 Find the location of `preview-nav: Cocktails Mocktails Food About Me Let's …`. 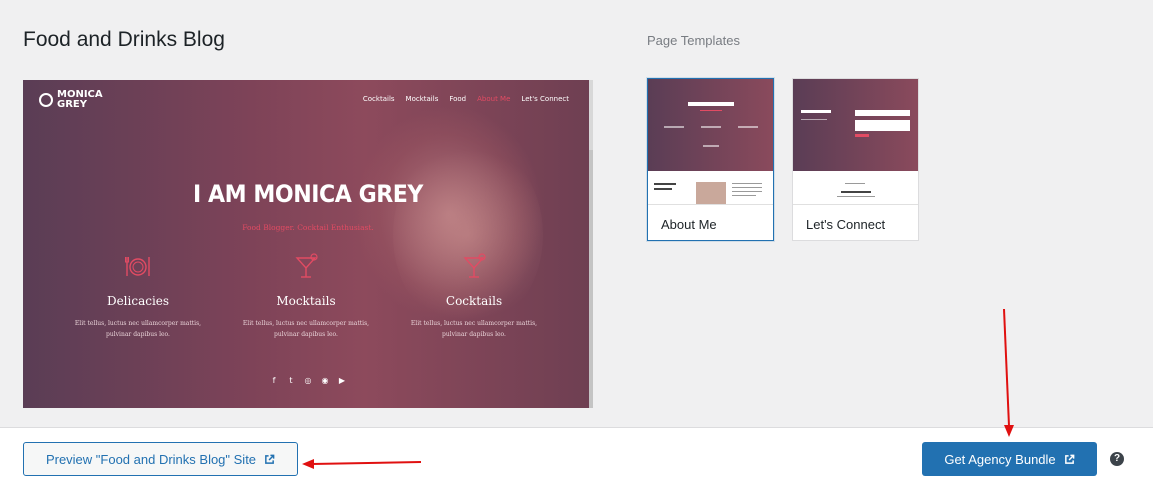

preview-nav: Cocktails Mocktails Food About Me Let's … is located at coordinates (466, 99).